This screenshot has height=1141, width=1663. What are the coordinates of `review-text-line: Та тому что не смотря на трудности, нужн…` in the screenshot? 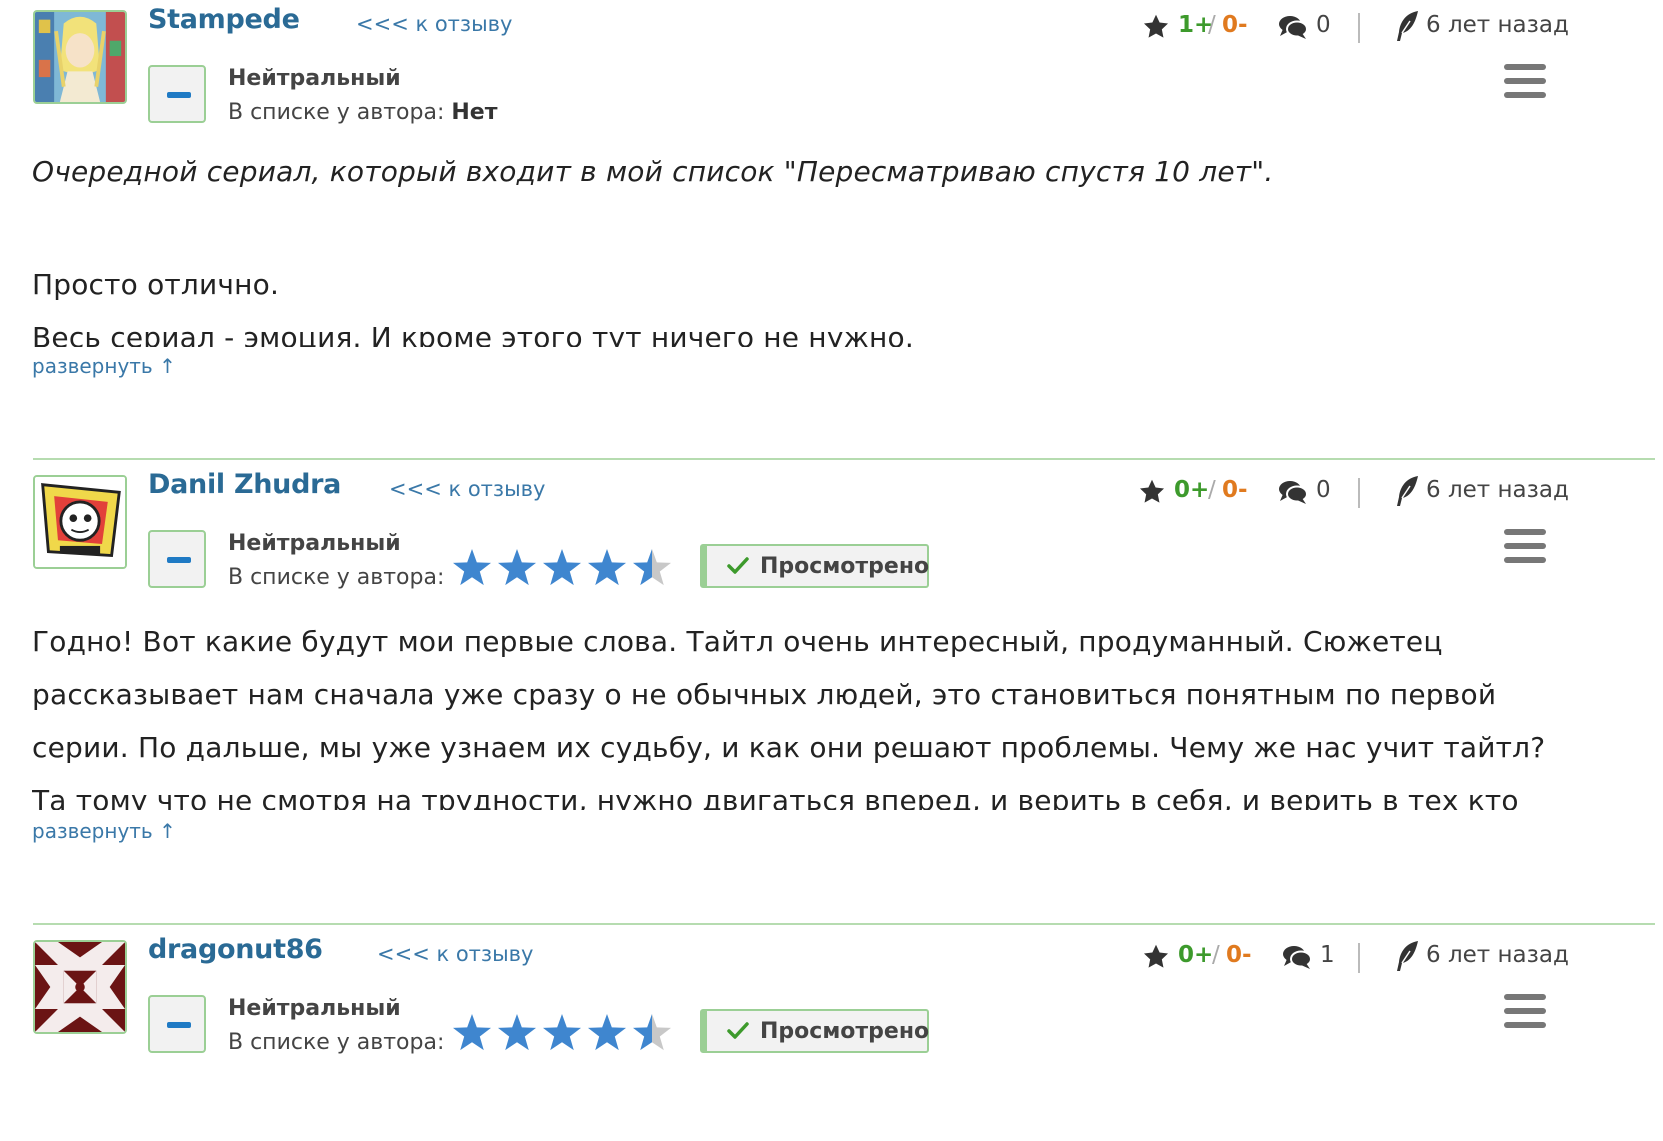 It's located at (775, 797).